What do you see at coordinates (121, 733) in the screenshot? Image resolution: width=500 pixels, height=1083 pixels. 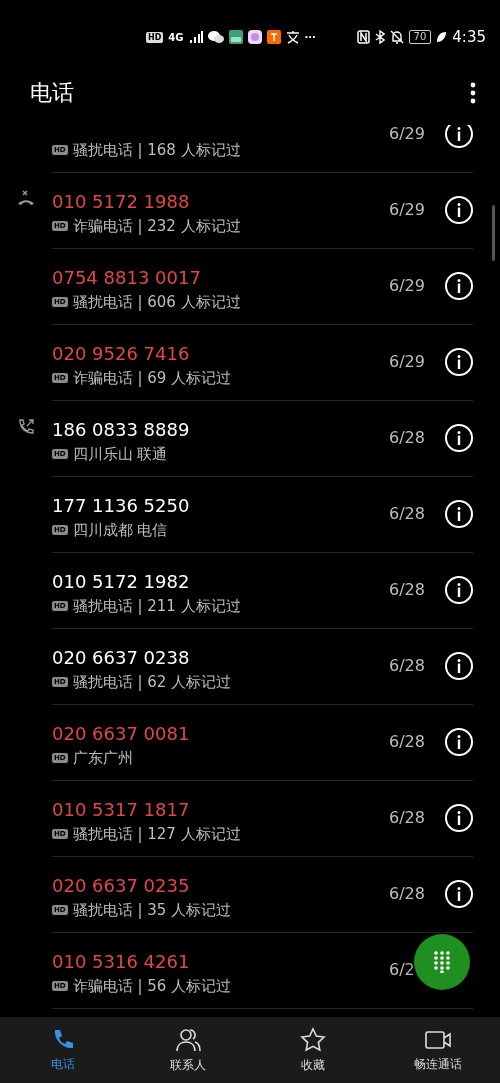 I see `phone-number: 020 6637 0081` at bounding box center [121, 733].